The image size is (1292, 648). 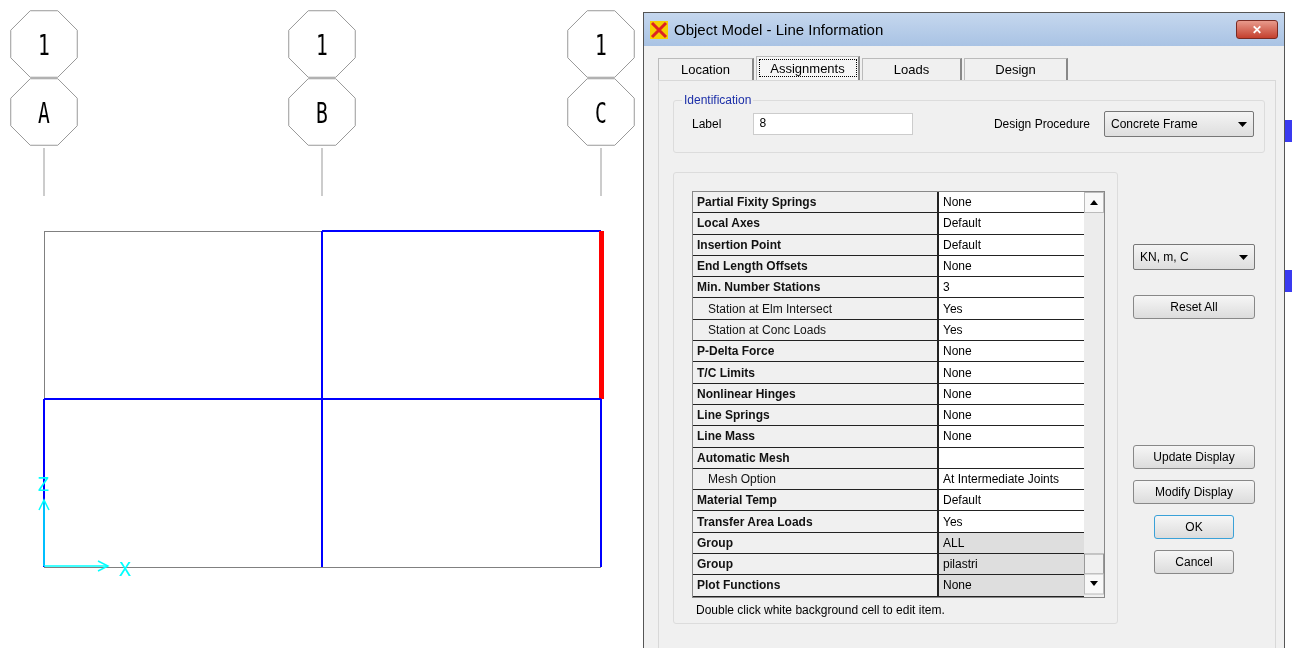 What do you see at coordinates (1011, 543) in the screenshot?
I see `property-value: ALL` at bounding box center [1011, 543].